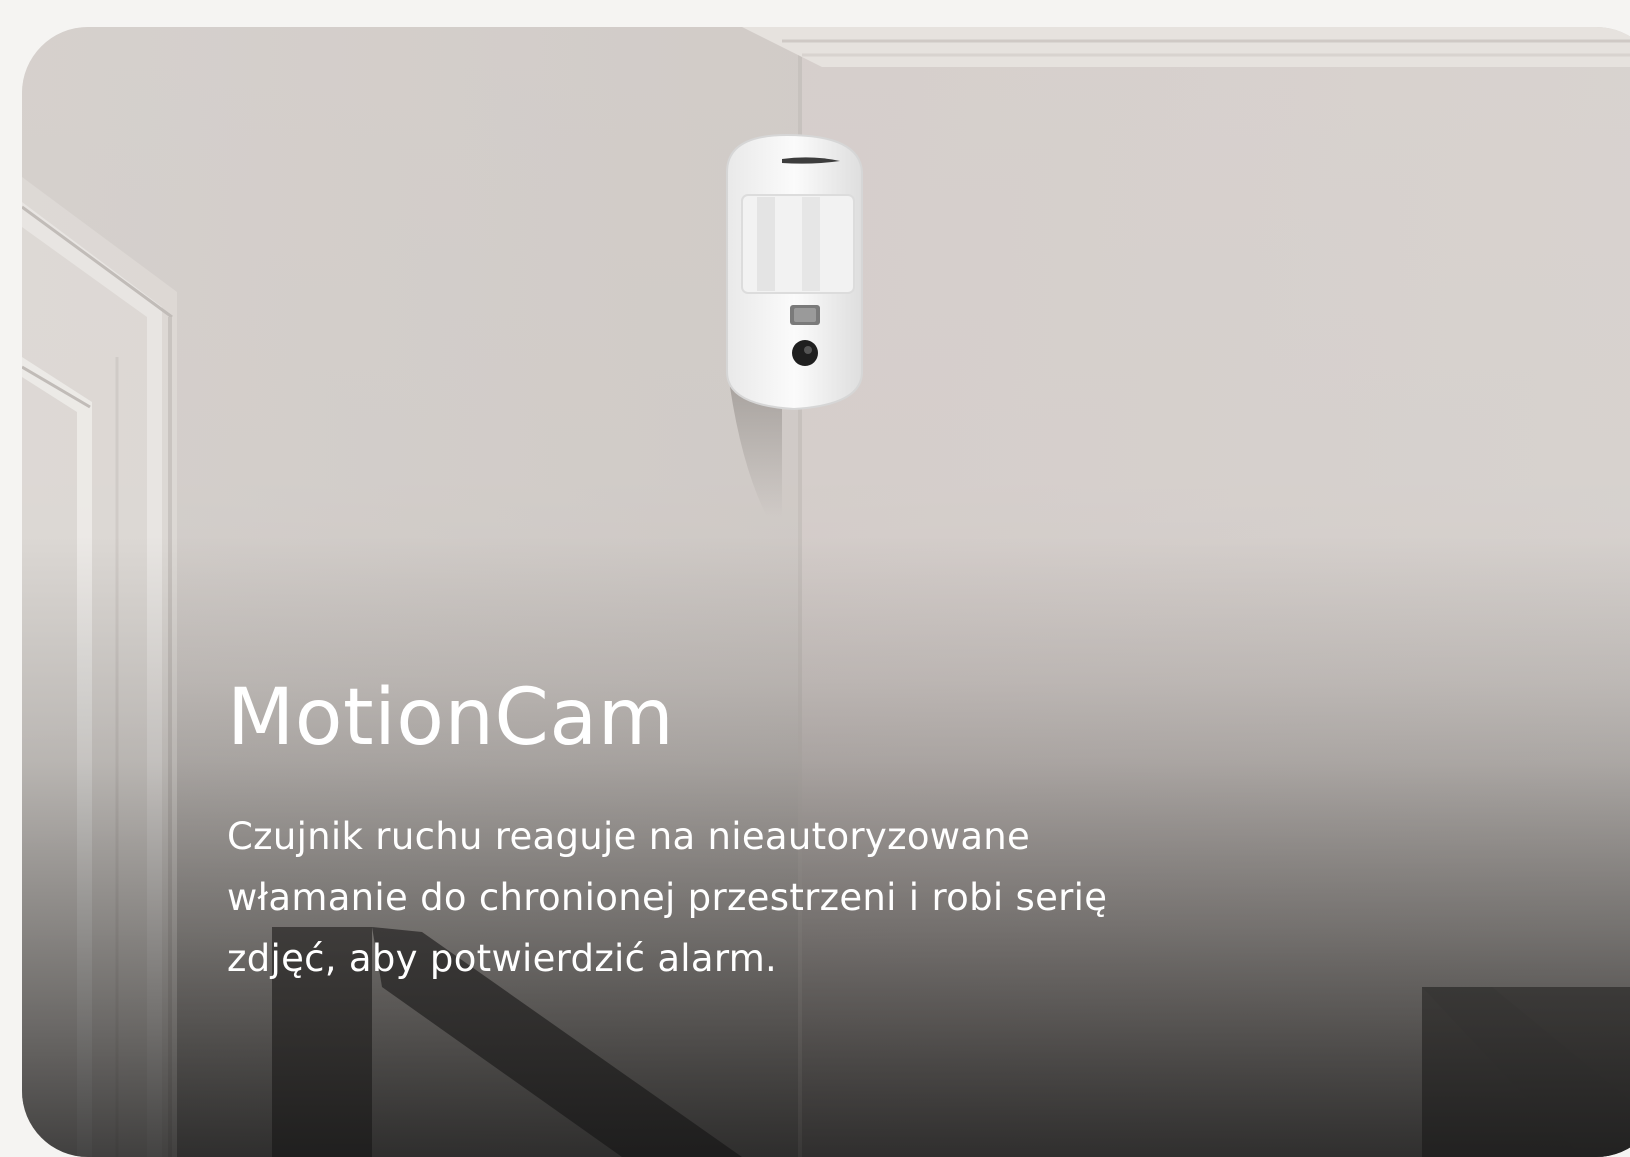 This screenshot has height=1157, width=1630. I want to click on product-title: MotionCam, so click(451, 718).